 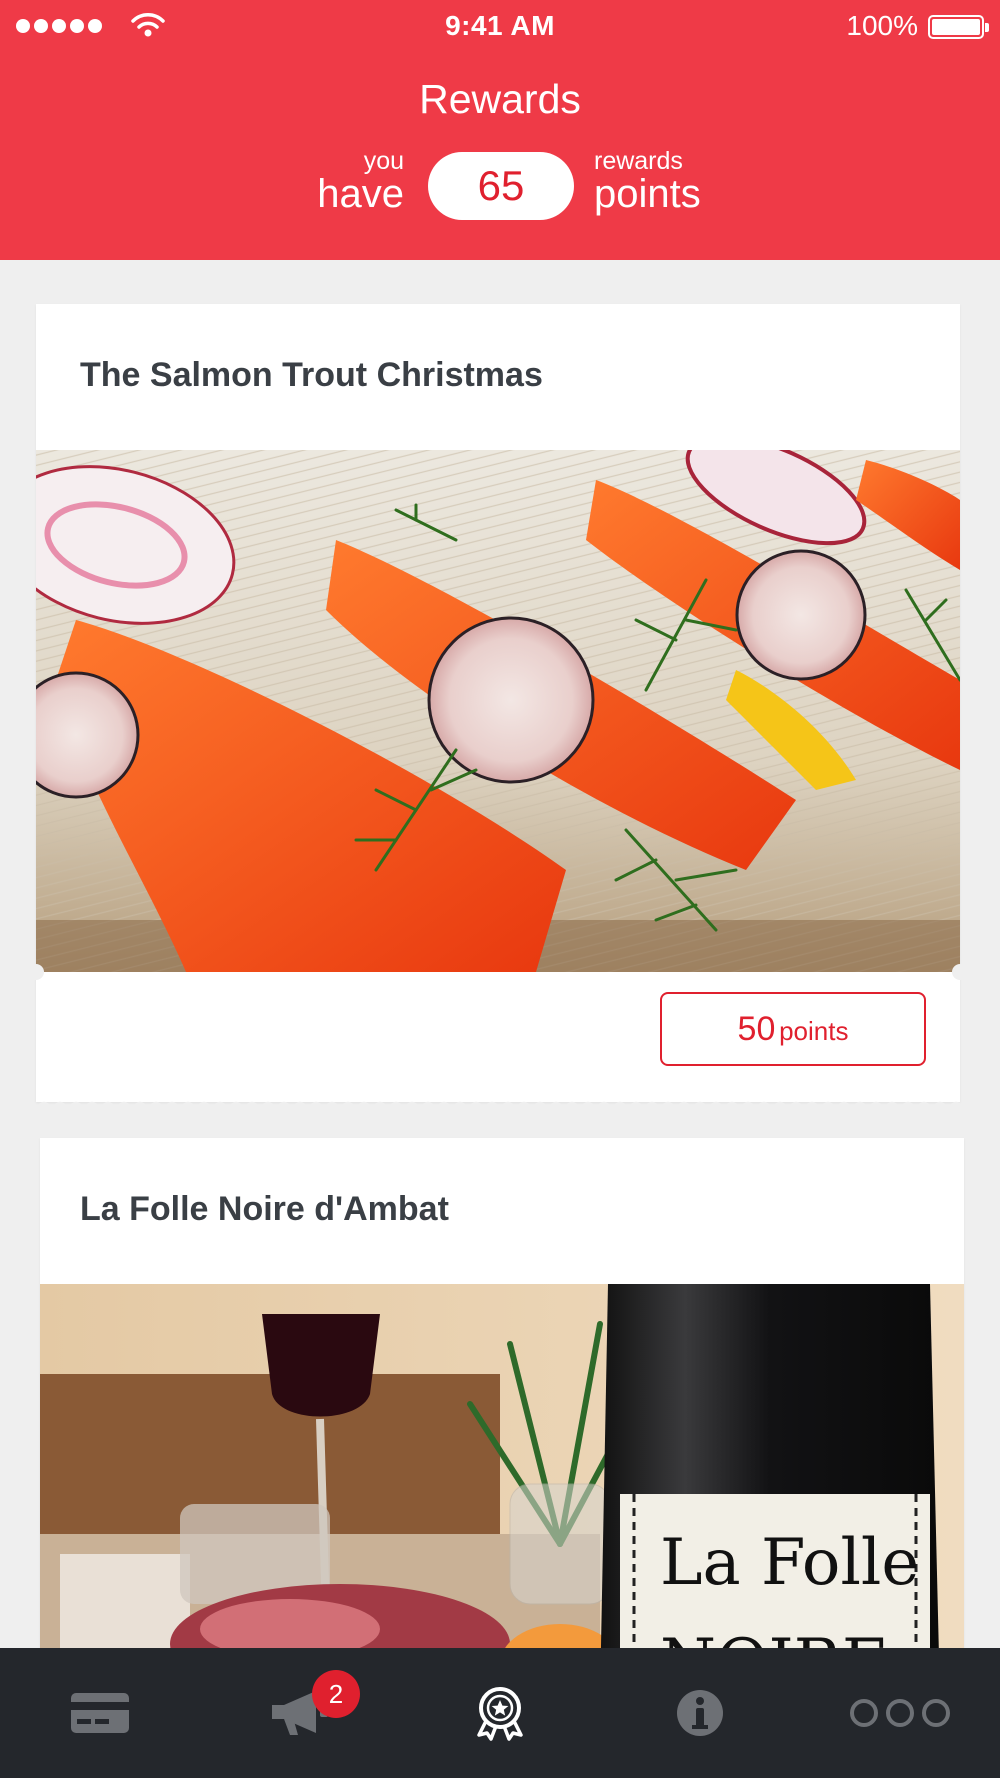 I want to click on cost-value: 50, so click(x=756, y=1029).